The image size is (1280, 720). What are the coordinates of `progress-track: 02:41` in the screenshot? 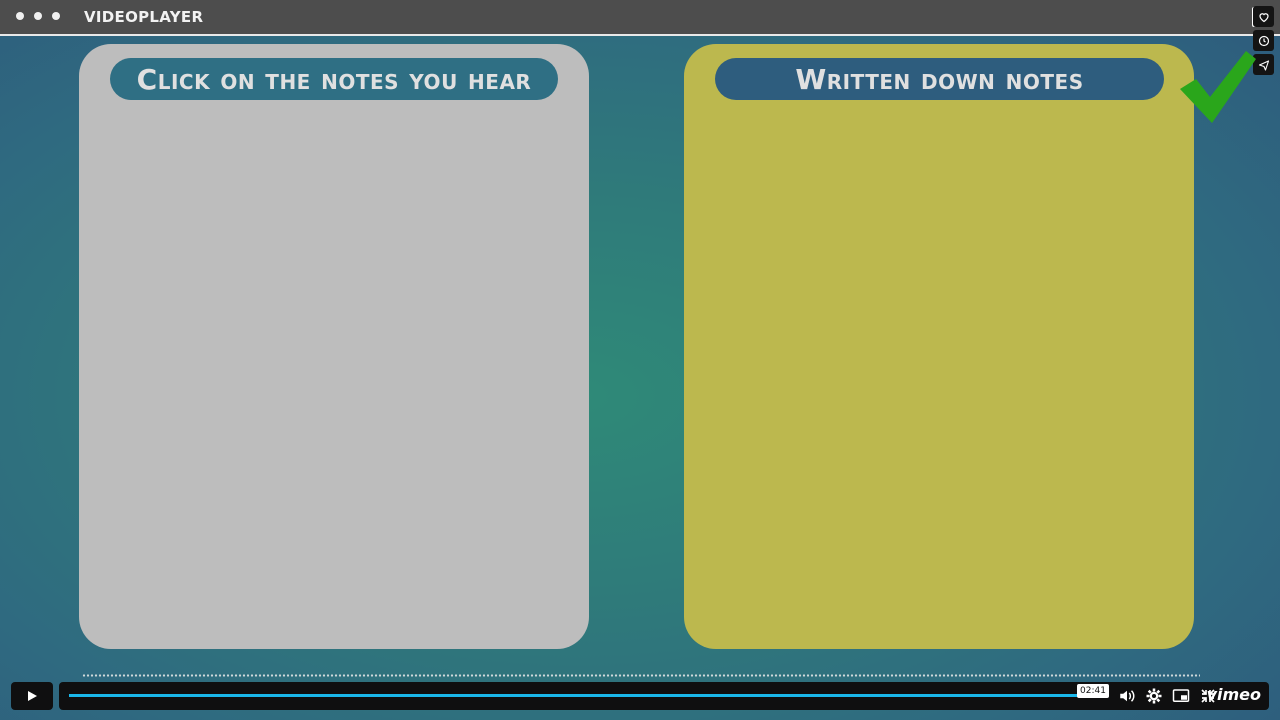 It's located at (589, 691).